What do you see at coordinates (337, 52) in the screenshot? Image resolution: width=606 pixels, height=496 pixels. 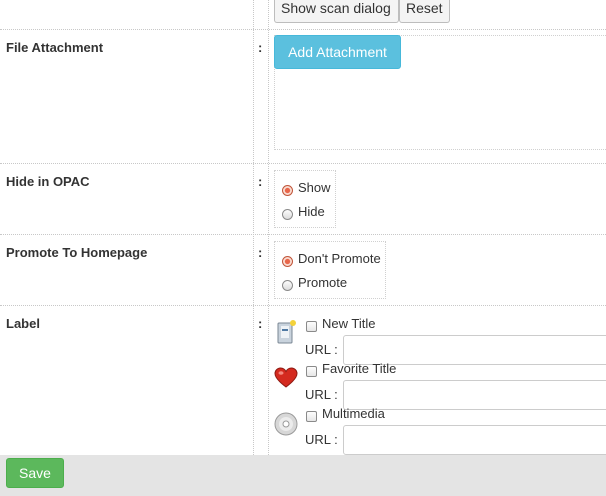 I see `add-attachment-button: Add Attachment` at bounding box center [337, 52].